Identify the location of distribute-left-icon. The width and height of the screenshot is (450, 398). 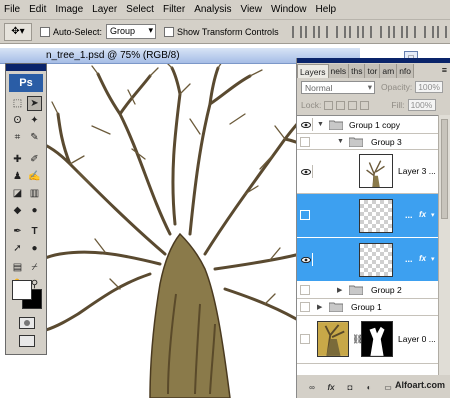
(428, 31).